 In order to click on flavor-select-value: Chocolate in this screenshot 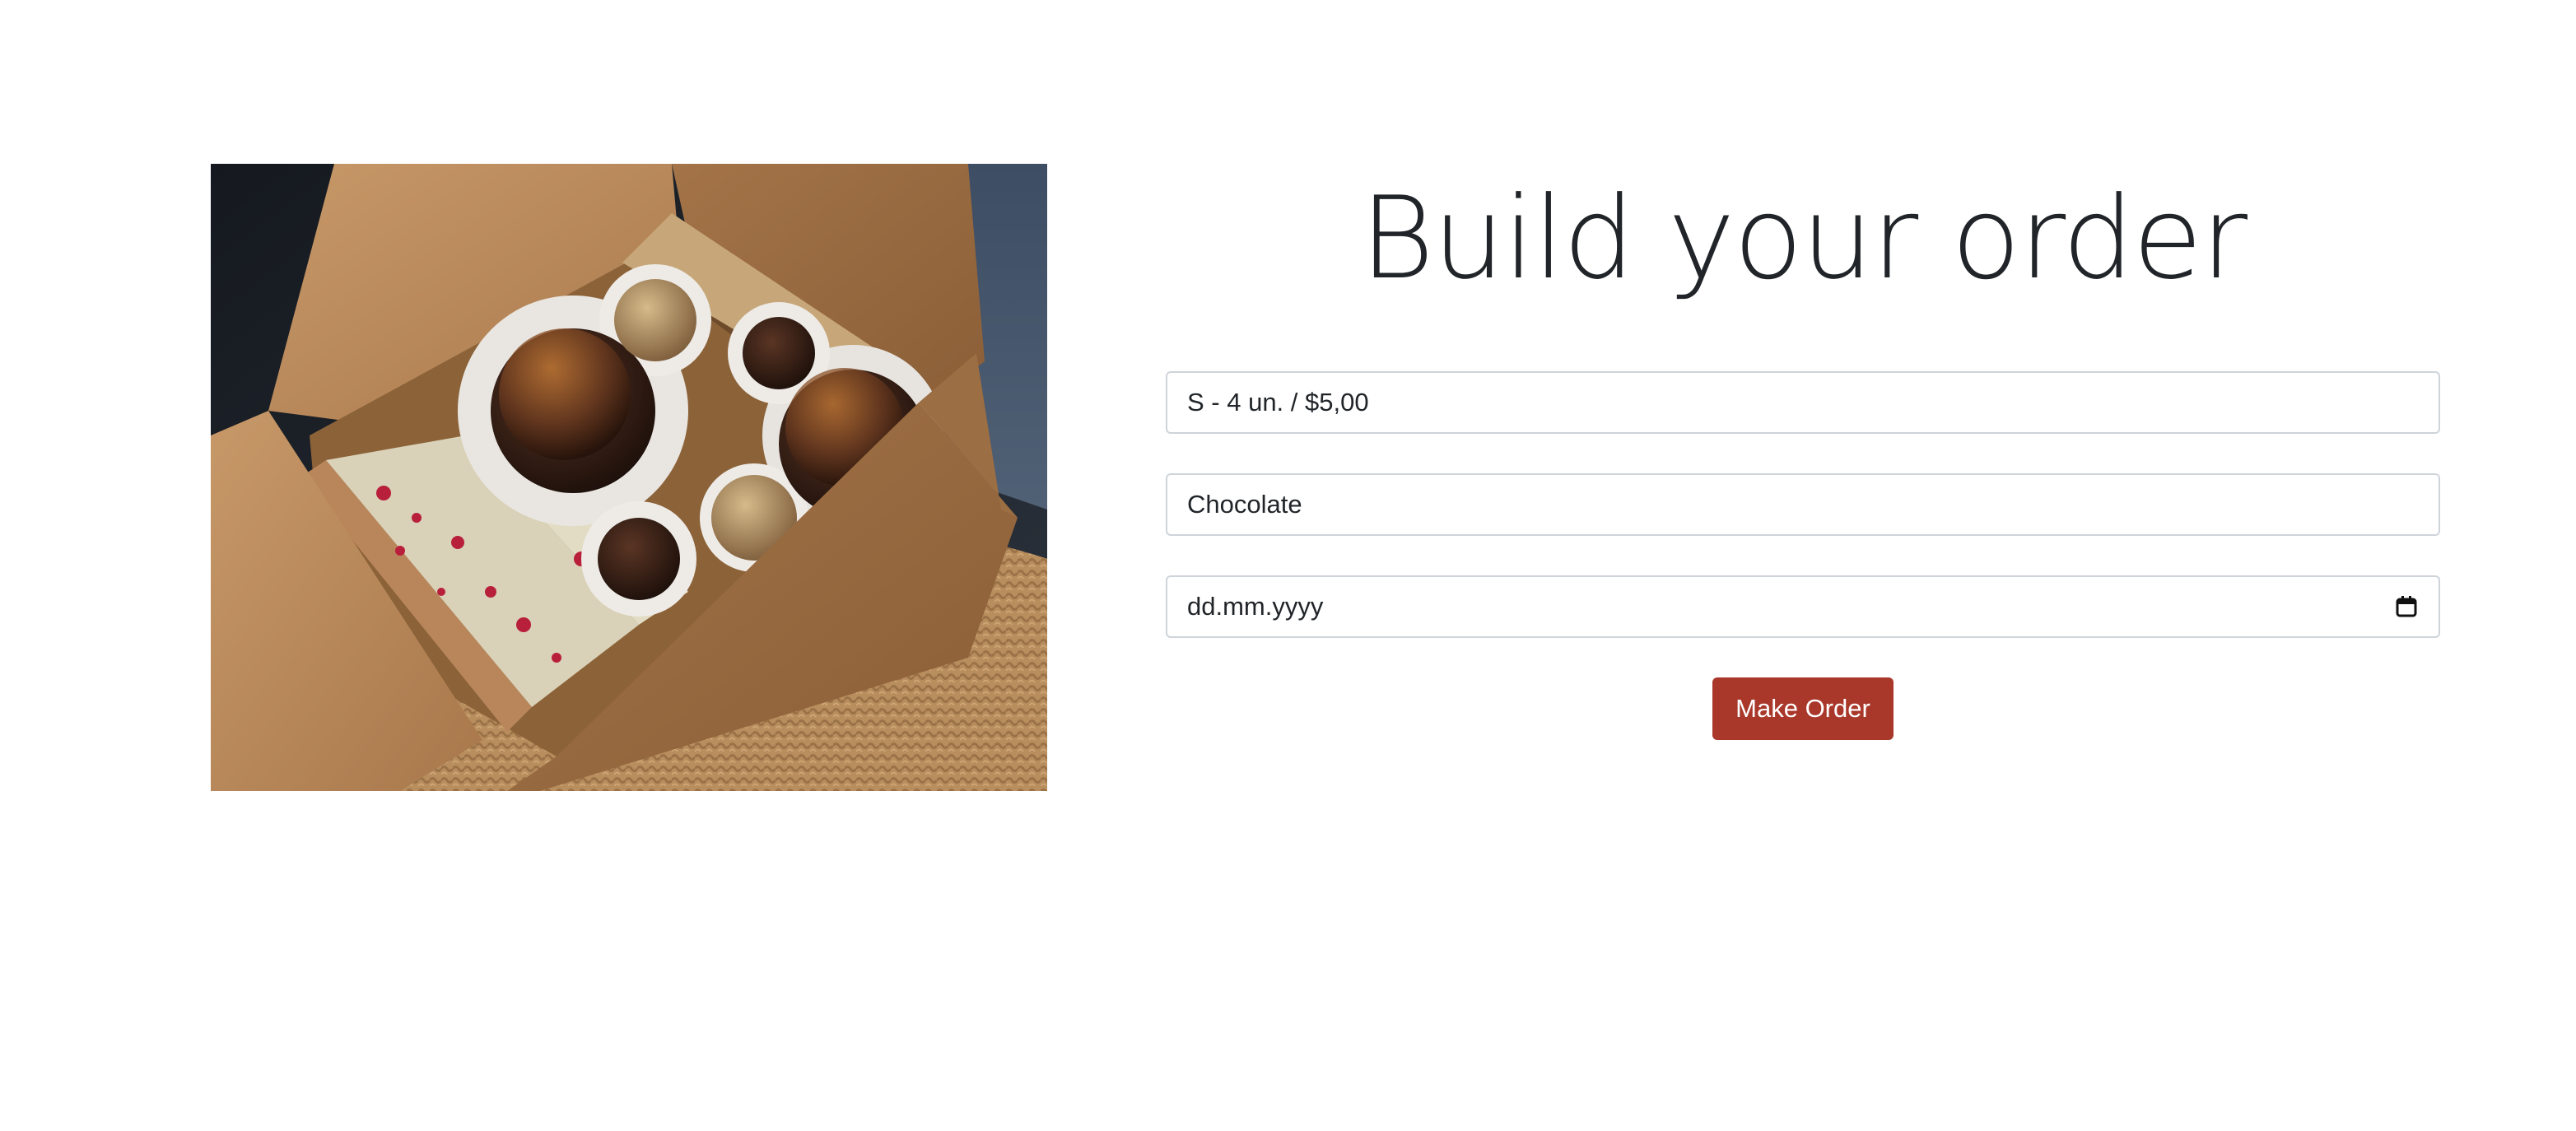, I will do `click(1244, 504)`.